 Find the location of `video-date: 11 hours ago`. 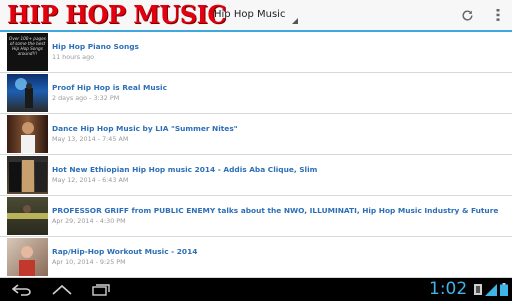

video-date: 11 hours ago is located at coordinates (73, 57).